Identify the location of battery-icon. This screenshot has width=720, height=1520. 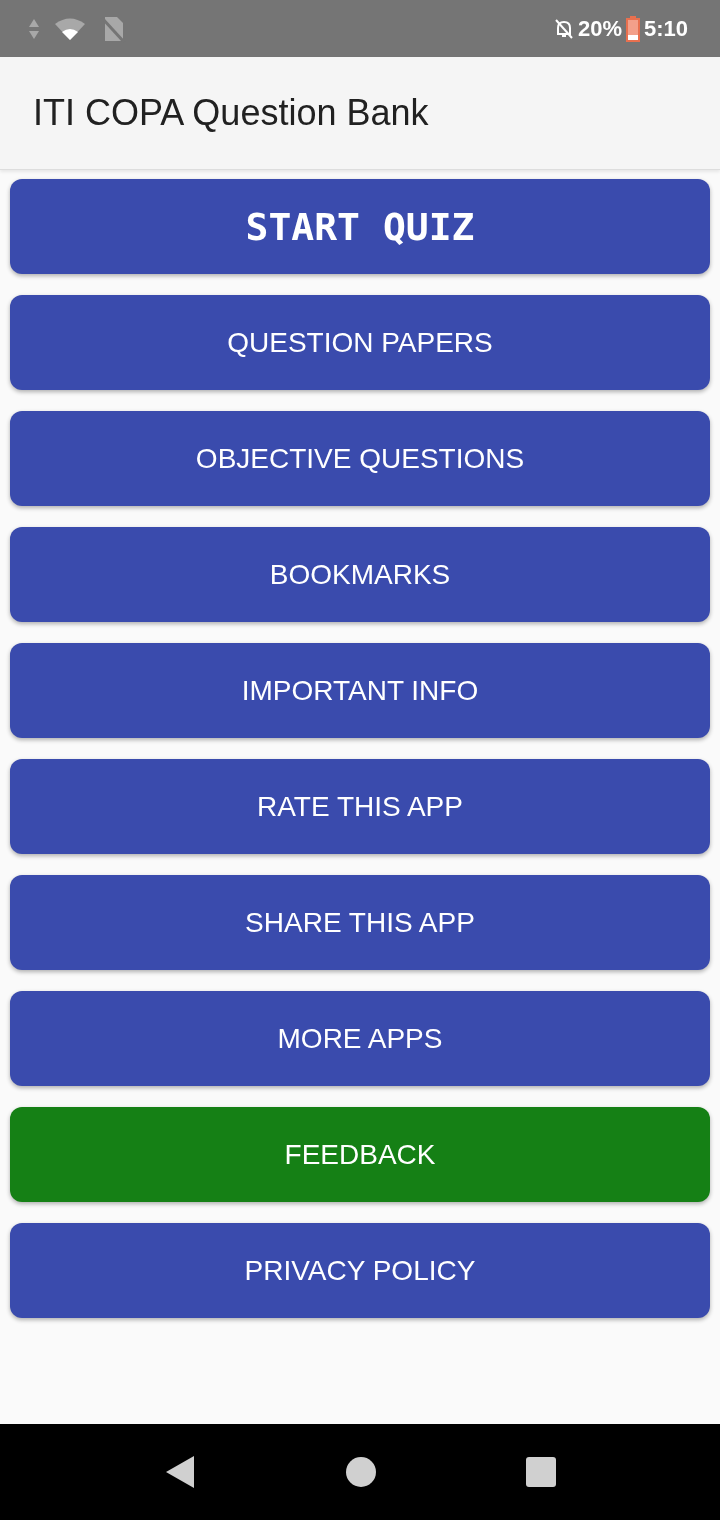
(632, 28).